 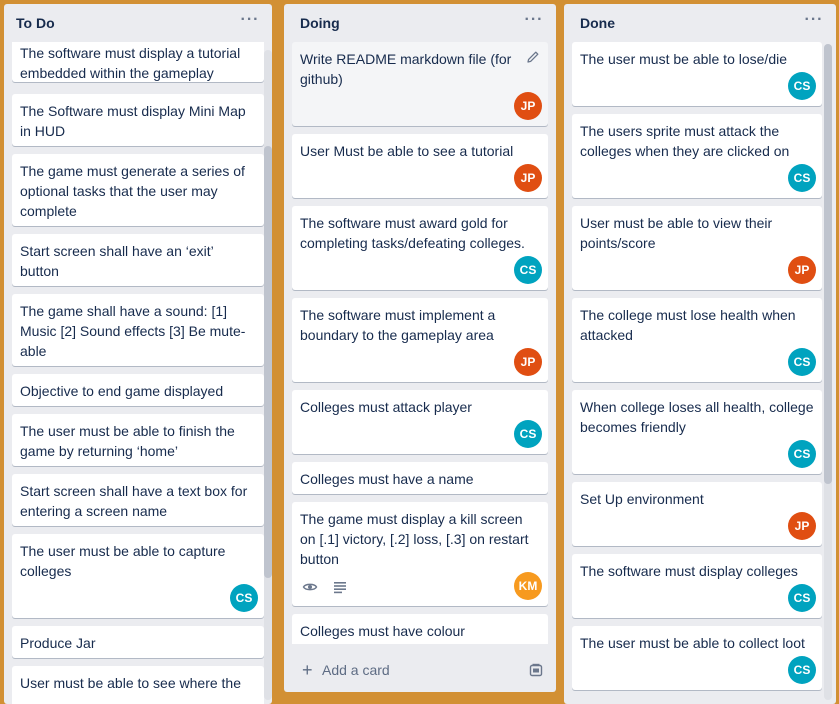 I want to click on list-title: To Do, so click(x=35, y=23).